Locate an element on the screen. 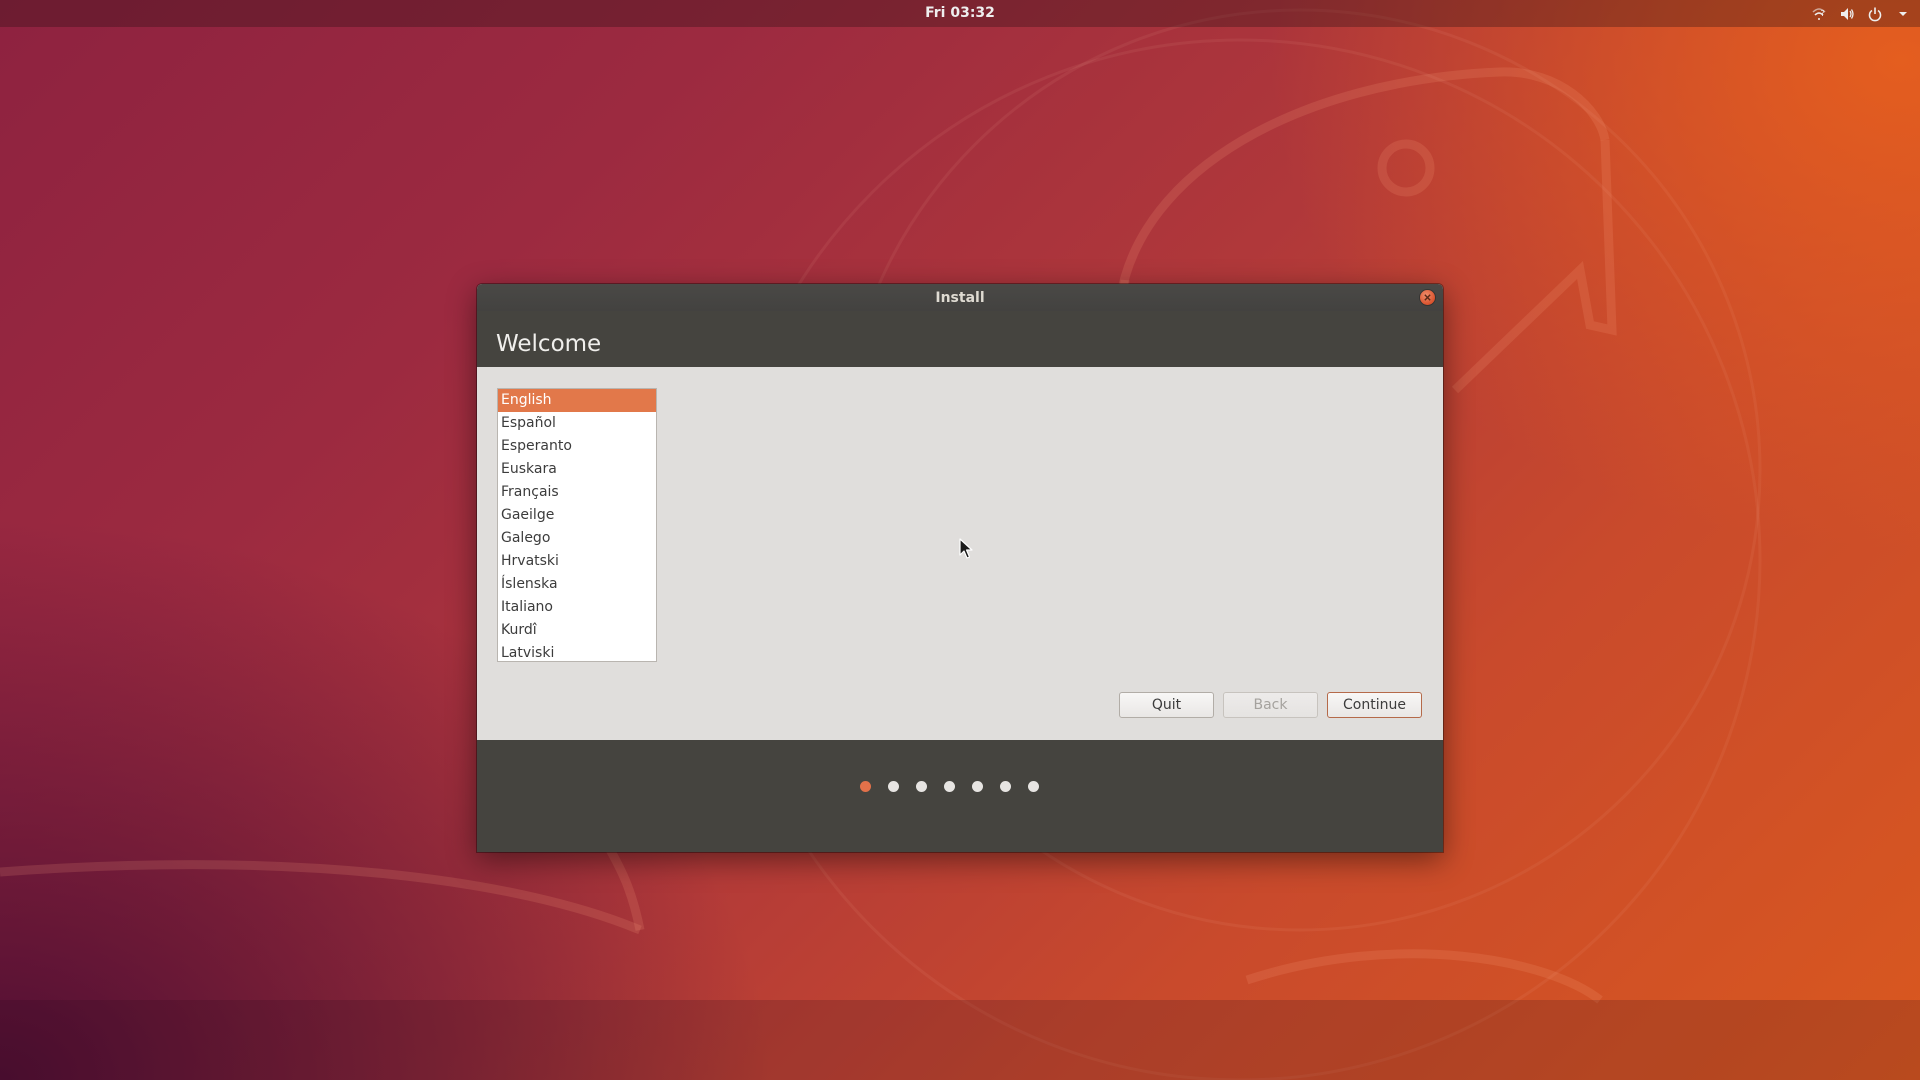 The height and width of the screenshot is (1080, 1920). language-item-islenska: Íslenska is located at coordinates (577, 584).